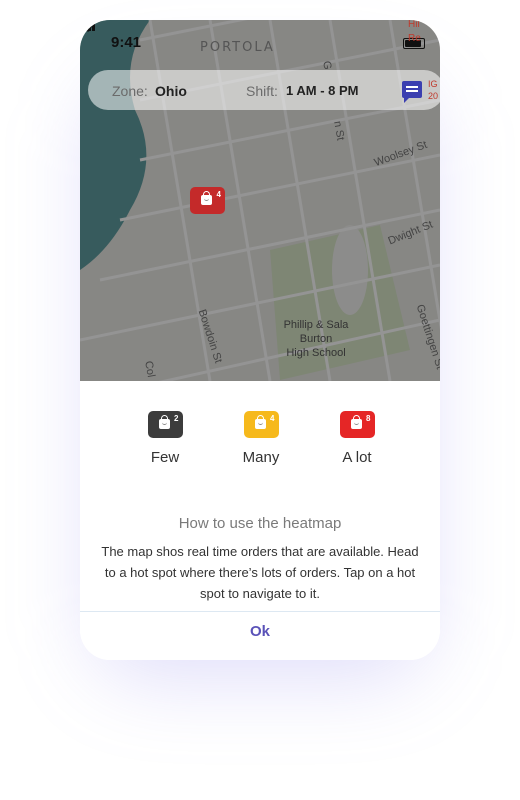  I want to click on legend-label-many: Many, so click(261, 457).